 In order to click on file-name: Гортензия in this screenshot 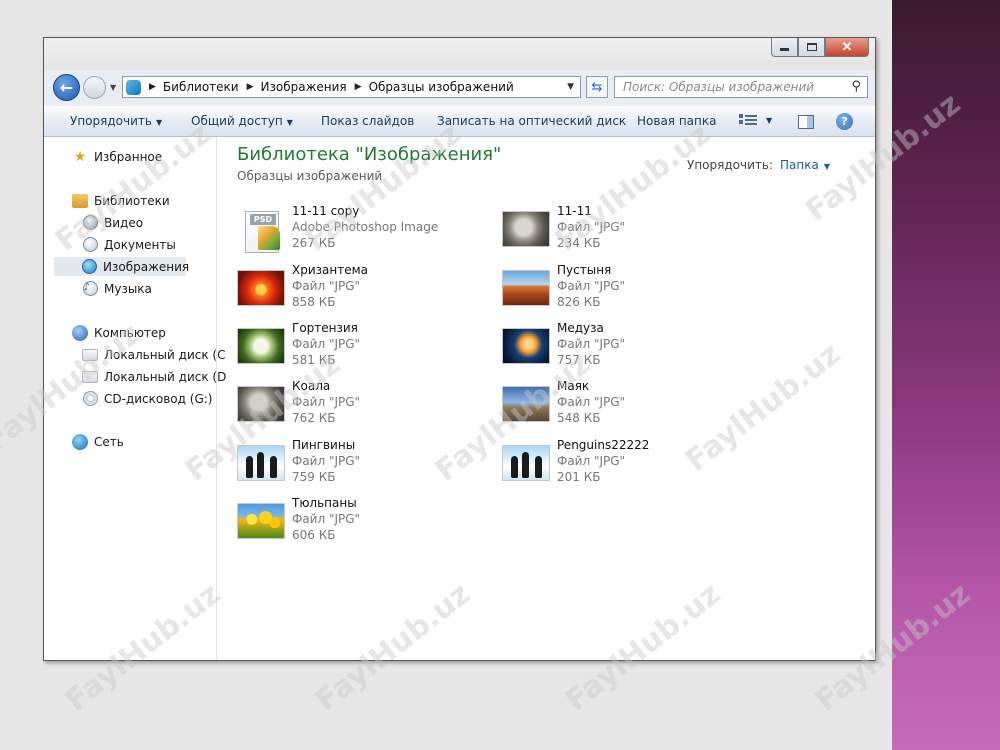, I will do `click(325, 328)`.